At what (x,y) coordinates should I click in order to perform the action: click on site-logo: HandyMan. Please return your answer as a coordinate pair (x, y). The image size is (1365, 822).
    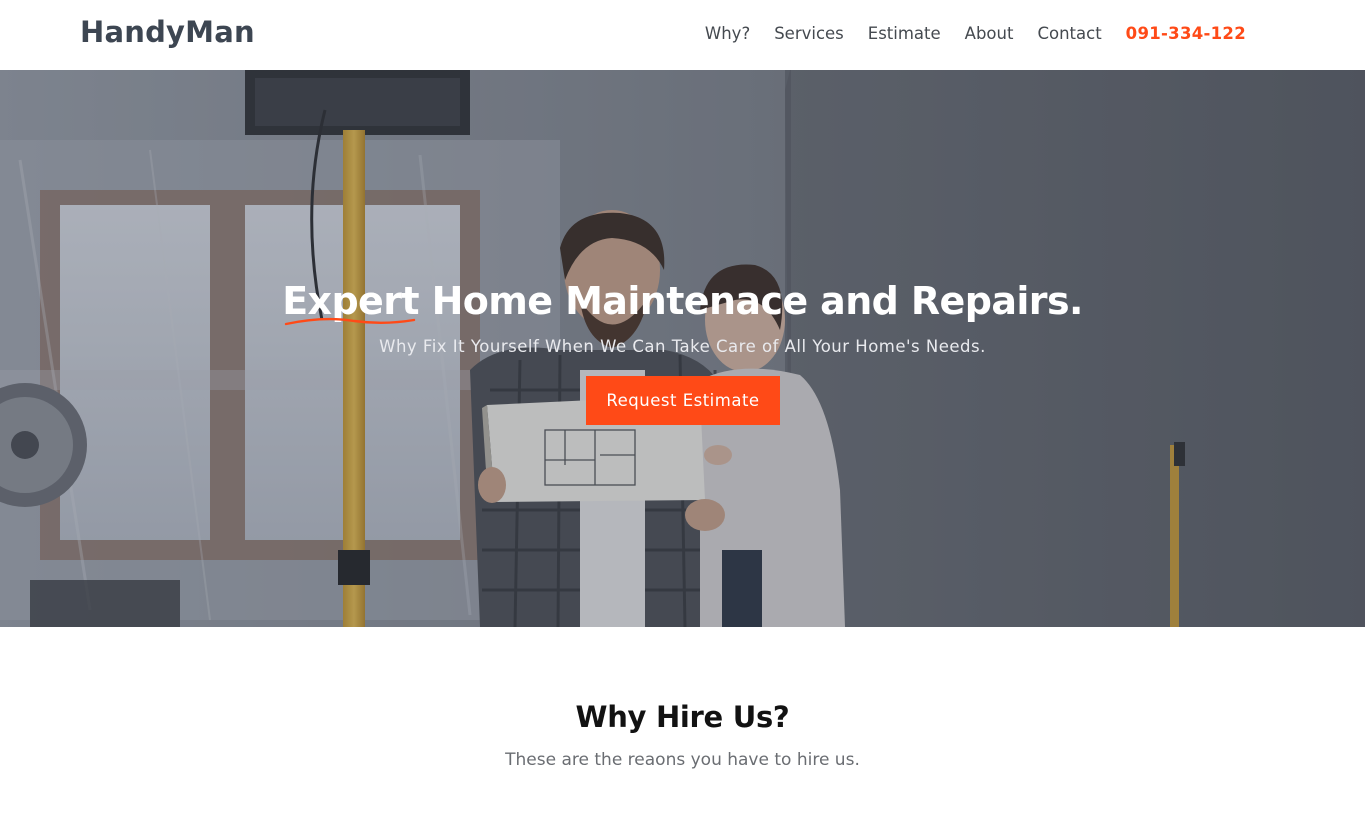
    Looking at the image, I should click on (167, 32).